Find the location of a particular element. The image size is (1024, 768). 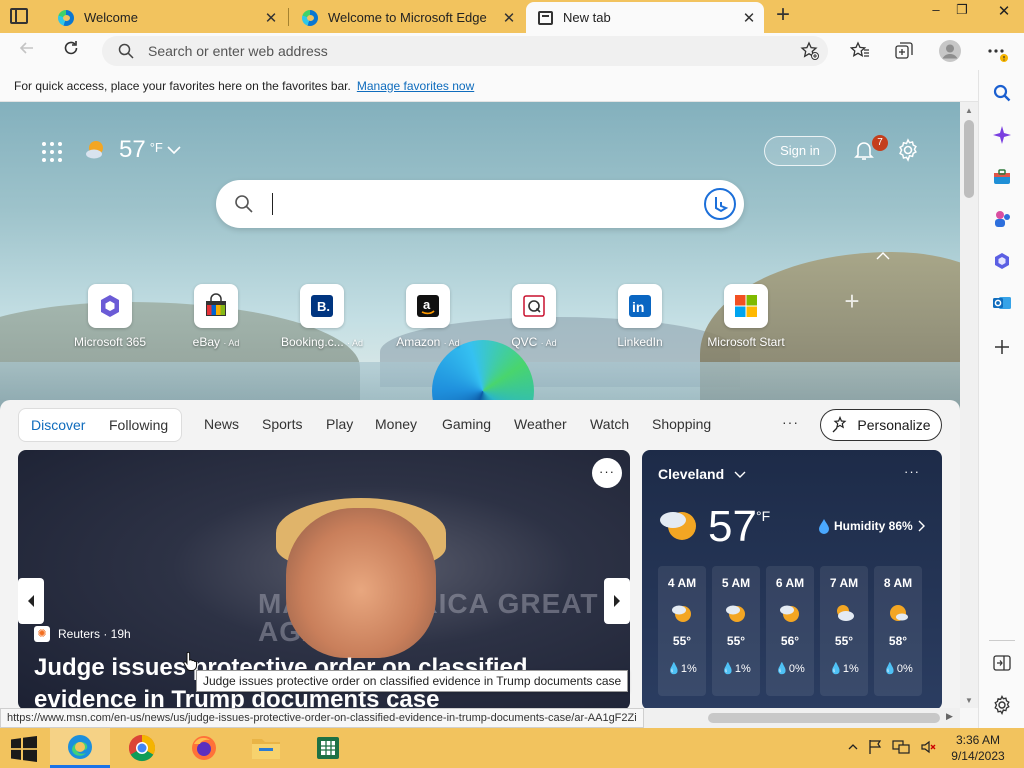

category-money: Money is located at coordinates (396, 424).